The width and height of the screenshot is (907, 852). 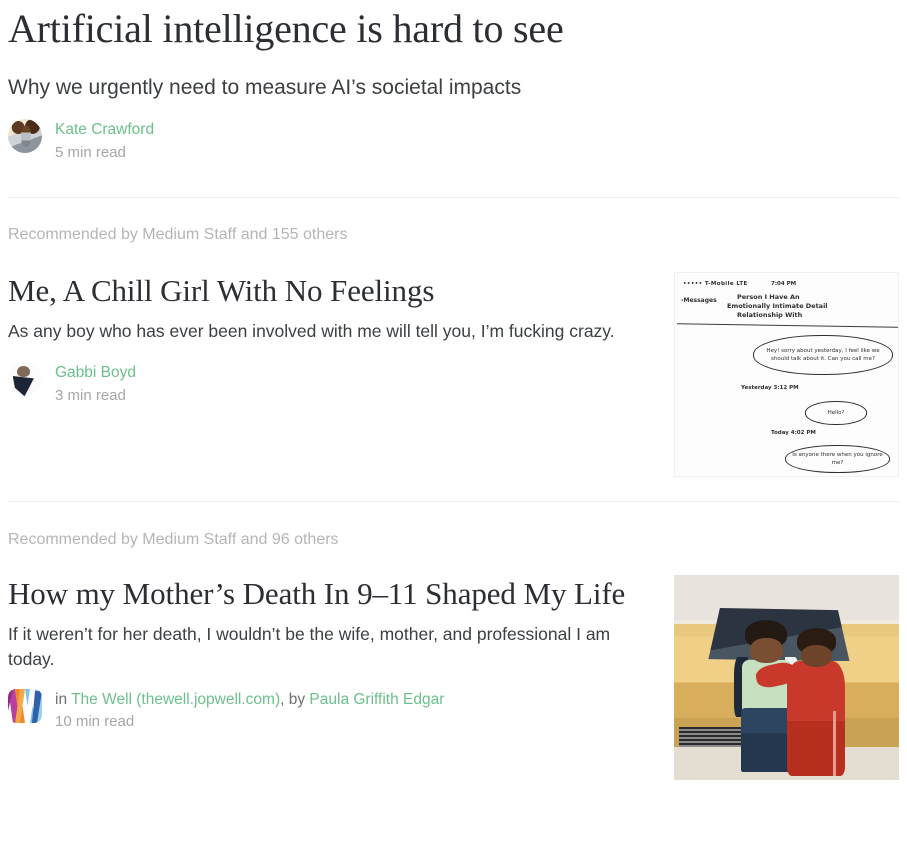 I want to click on note-header-line-1: Person I Have An, so click(x=768, y=297).